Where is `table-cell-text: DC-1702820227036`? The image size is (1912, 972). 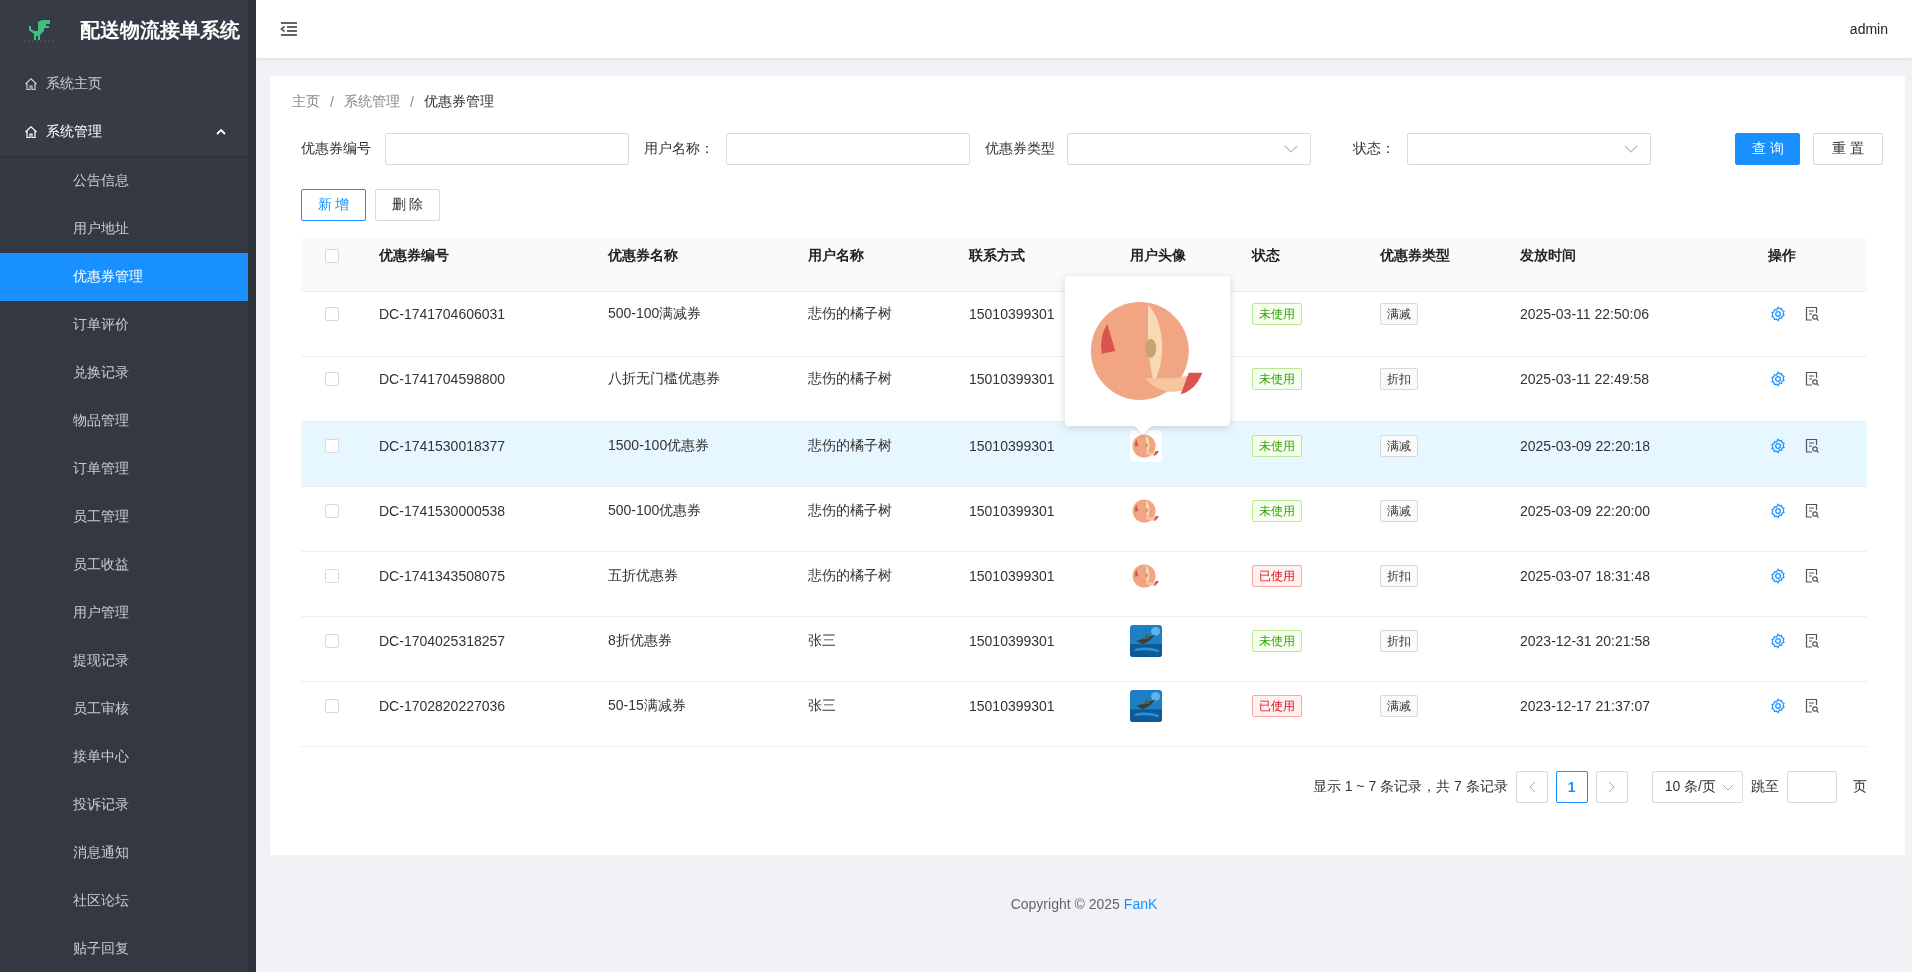 table-cell-text: DC-1702820227036 is located at coordinates (443, 706).